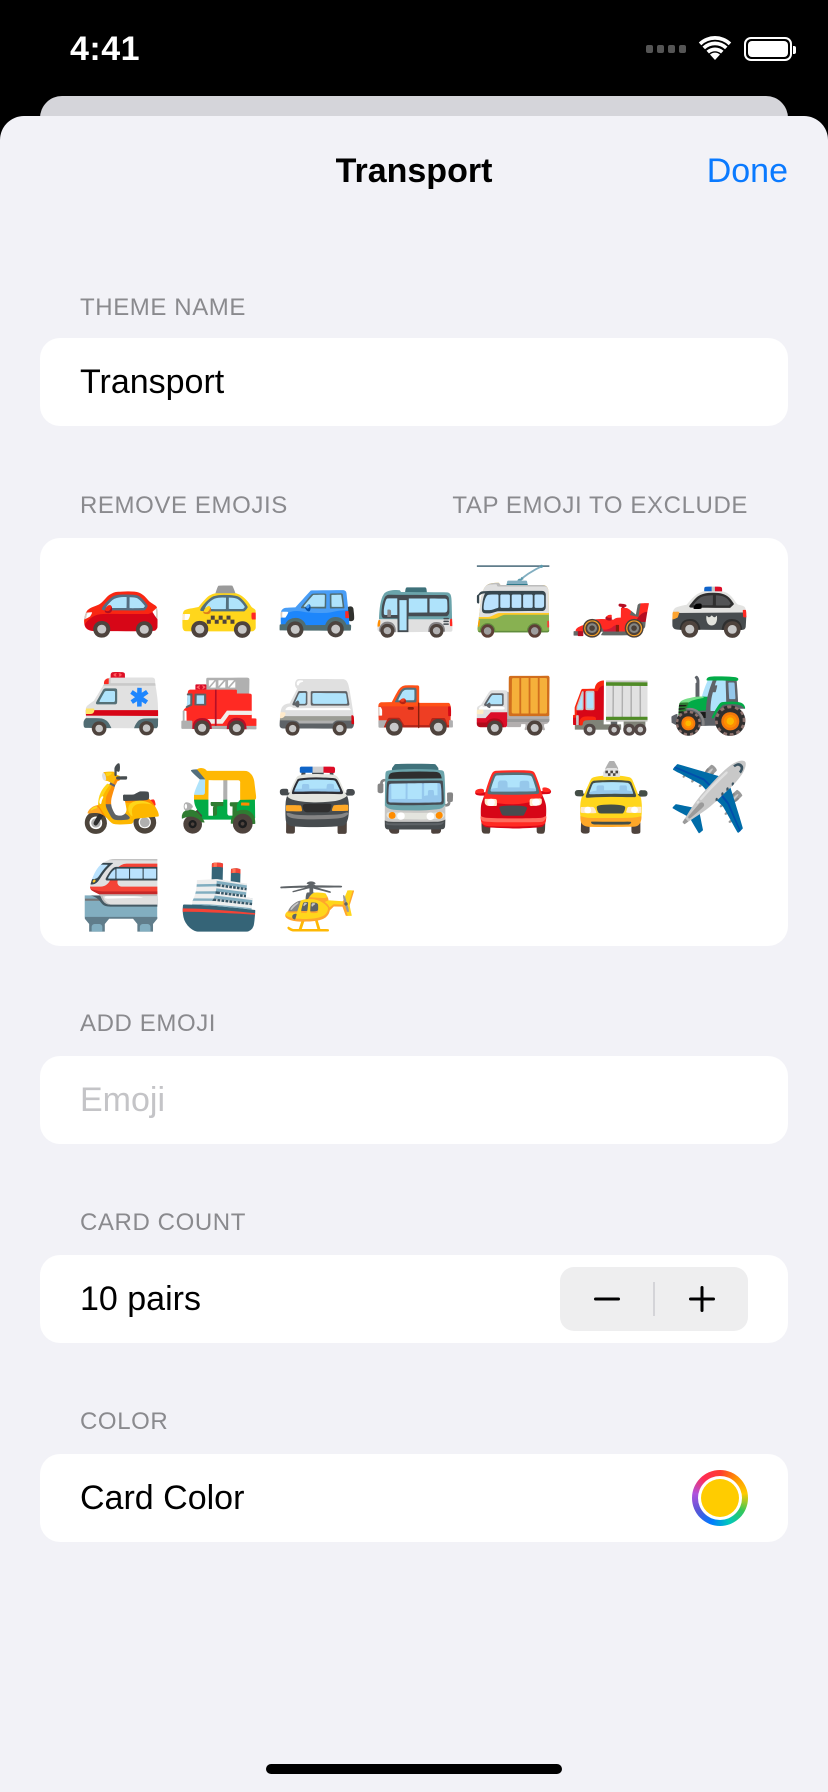 The height and width of the screenshot is (1792, 828). I want to click on card-count-header: CARD COUNT, so click(414, 1223).